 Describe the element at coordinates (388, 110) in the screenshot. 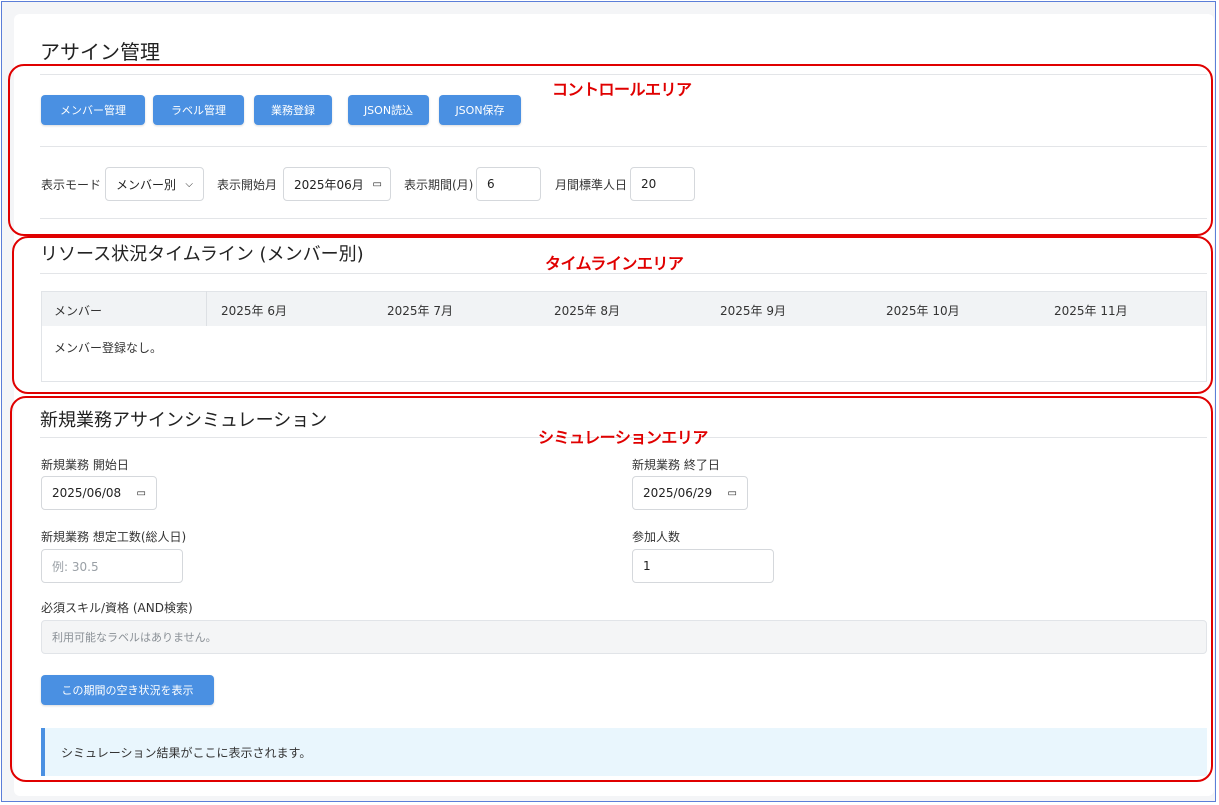

I see `json-load-button: JSON読込` at that location.